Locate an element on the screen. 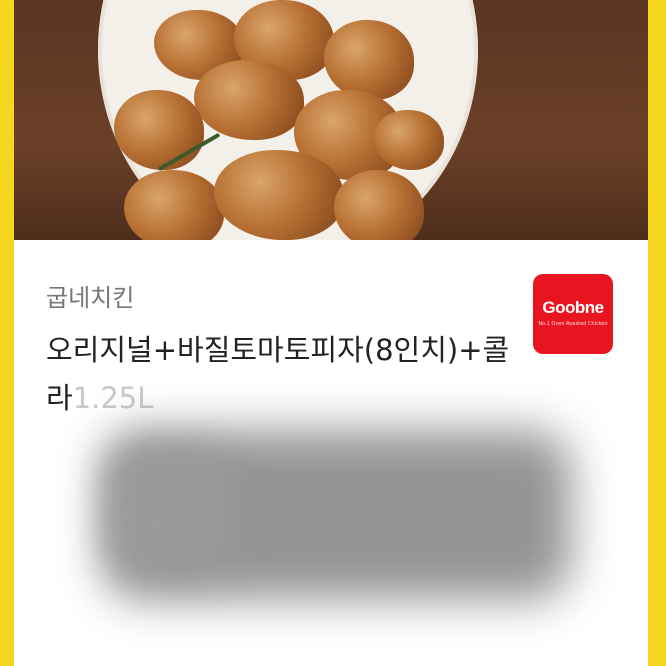 This screenshot has height=666, width=666. brand-name: 굽네치킨 is located at coordinates (90, 298).